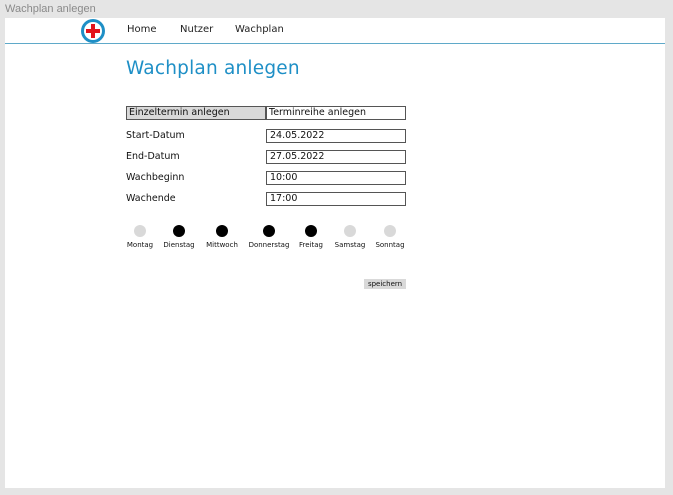  Describe the element at coordinates (336, 113) in the screenshot. I see `mode-terminreihe-button: Terminreihe anlegen` at that location.